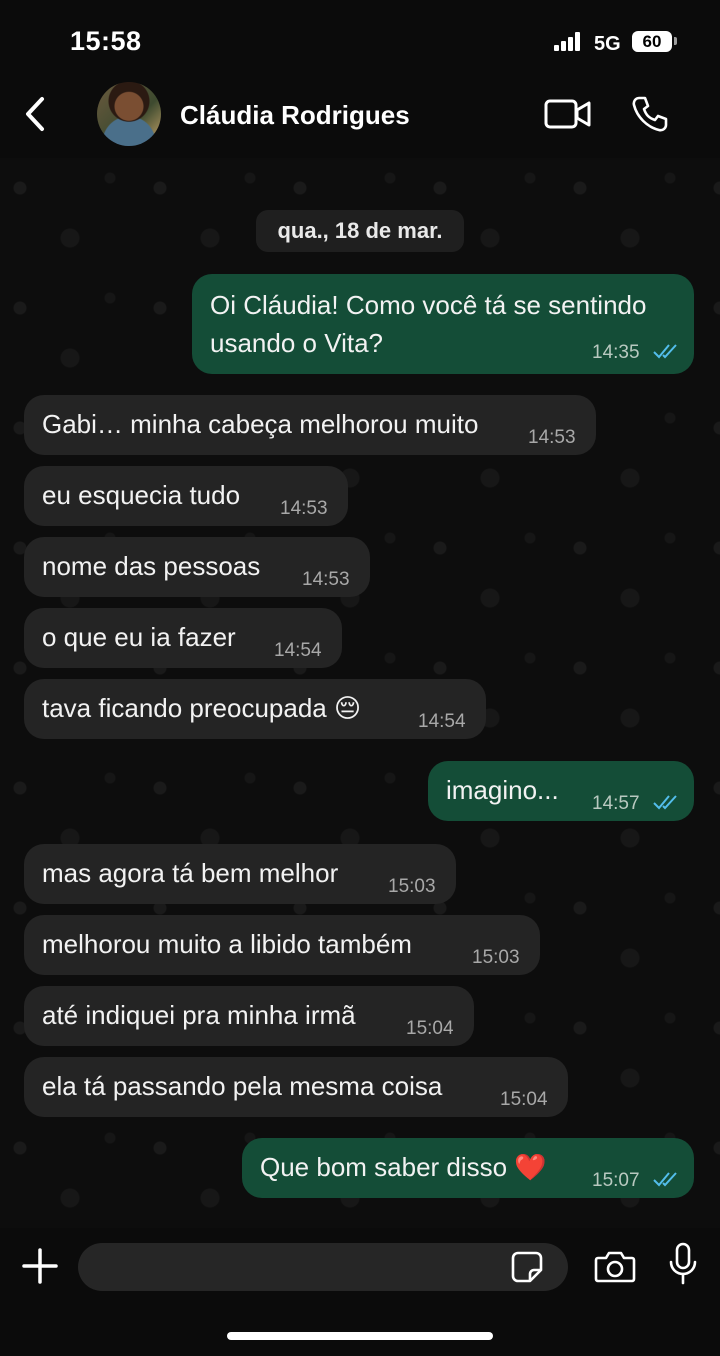  What do you see at coordinates (141, 495) in the screenshot?
I see `message-text: eu esquecia tudo` at bounding box center [141, 495].